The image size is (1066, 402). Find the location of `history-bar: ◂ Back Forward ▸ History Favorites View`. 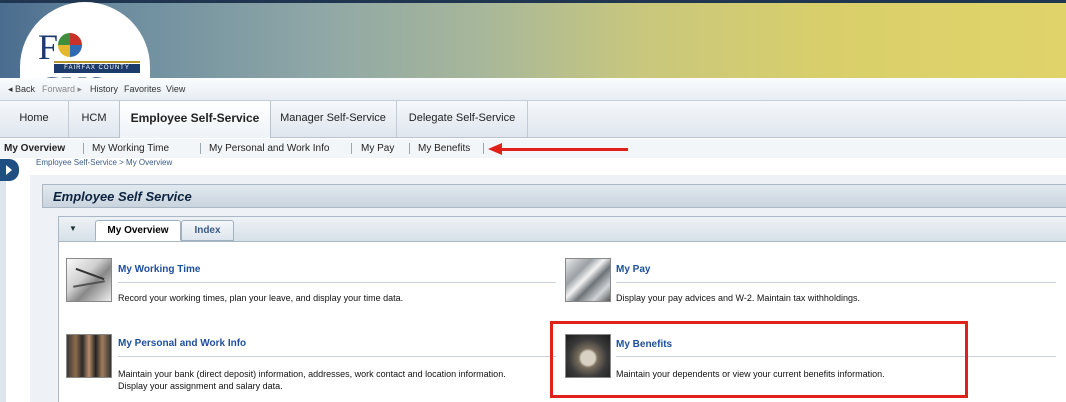

history-bar: ◂ Back Forward ▸ History Favorites View is located at coordinates (533, 89).